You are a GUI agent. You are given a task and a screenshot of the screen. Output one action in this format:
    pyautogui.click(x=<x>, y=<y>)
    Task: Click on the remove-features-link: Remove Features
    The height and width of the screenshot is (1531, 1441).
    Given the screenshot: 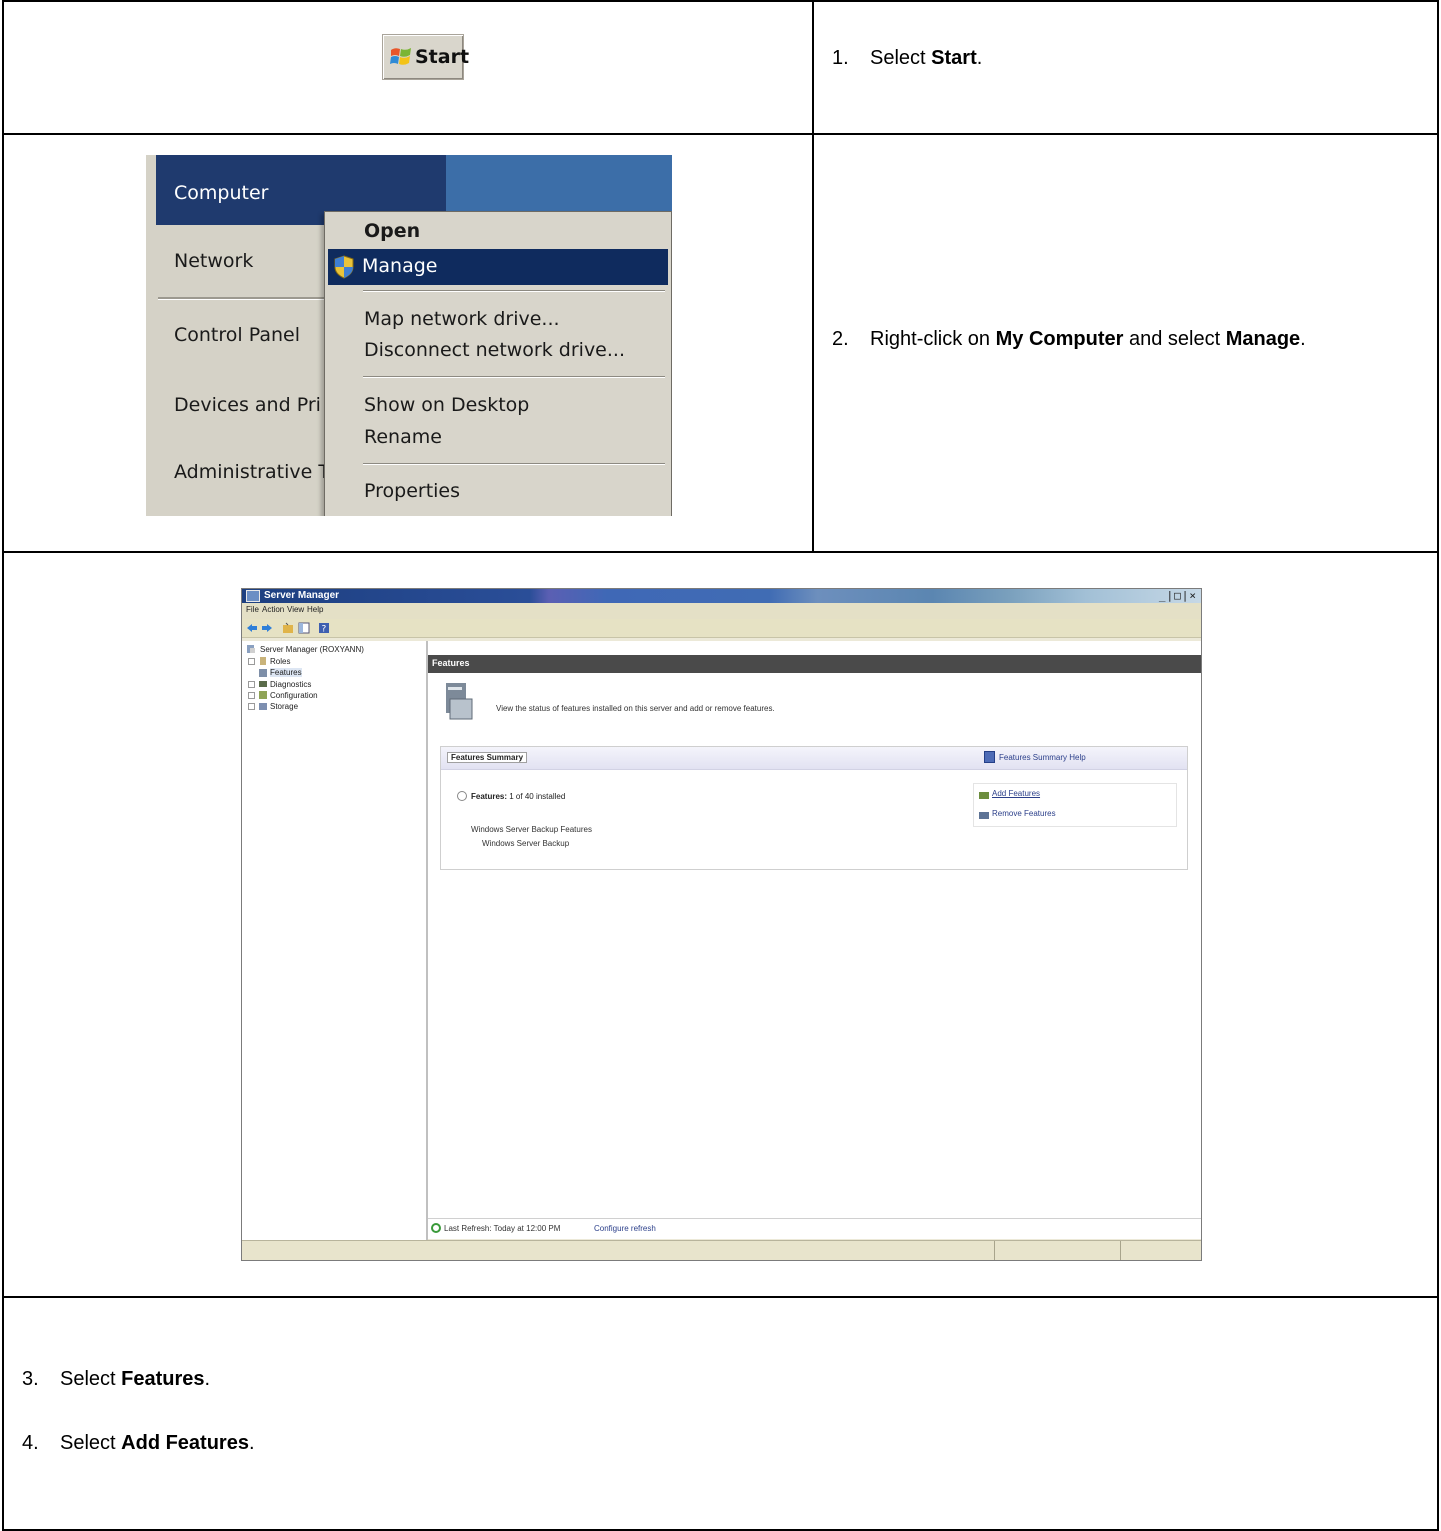 What is the action you would take?
    pyautogui.click(x=1024, y=813)
    